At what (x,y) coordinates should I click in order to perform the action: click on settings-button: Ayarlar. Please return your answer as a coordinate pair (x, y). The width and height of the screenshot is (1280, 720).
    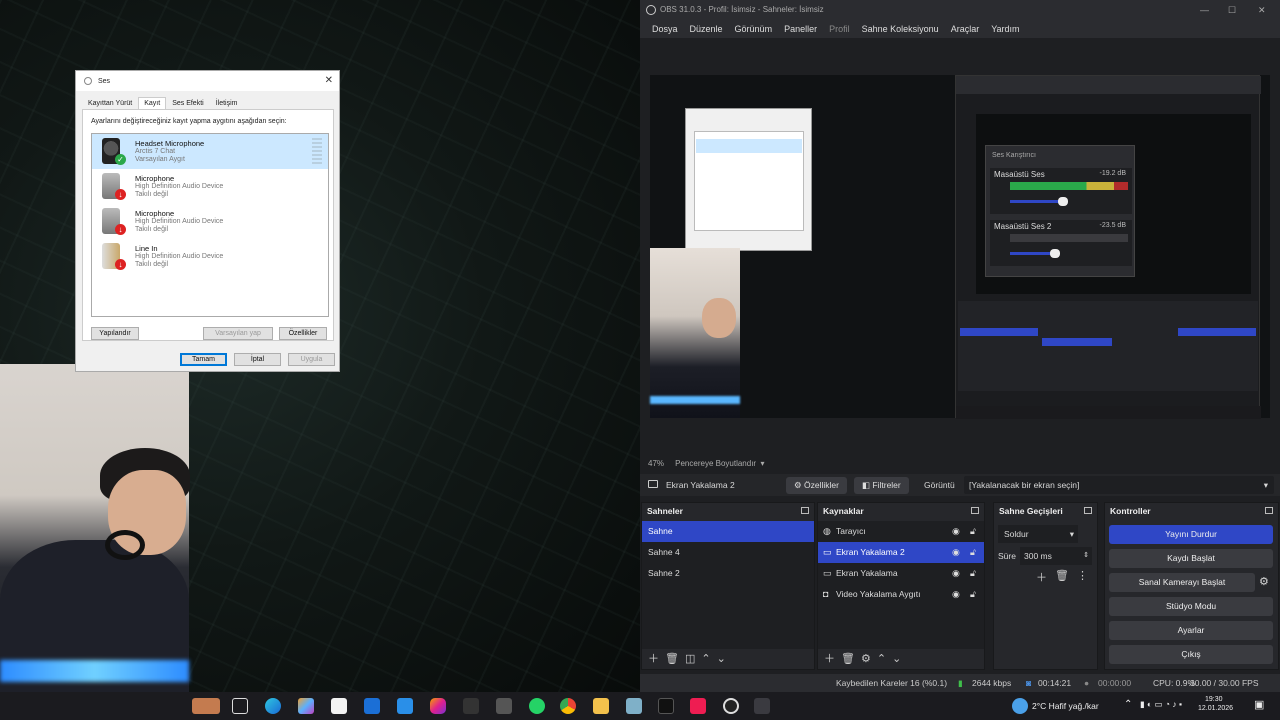
    Looking at the image, I should click on (1191, 630).